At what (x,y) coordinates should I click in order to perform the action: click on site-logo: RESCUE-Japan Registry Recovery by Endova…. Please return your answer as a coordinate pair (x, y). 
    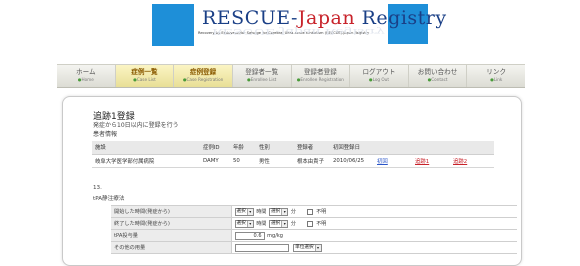
    Looking at the image, I should click on (299, 30).